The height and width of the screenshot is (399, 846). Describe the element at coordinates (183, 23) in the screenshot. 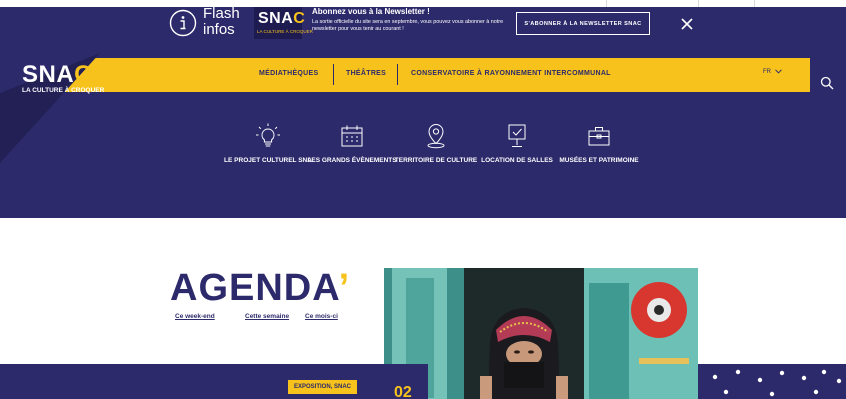

I see `info-icon` at that location.